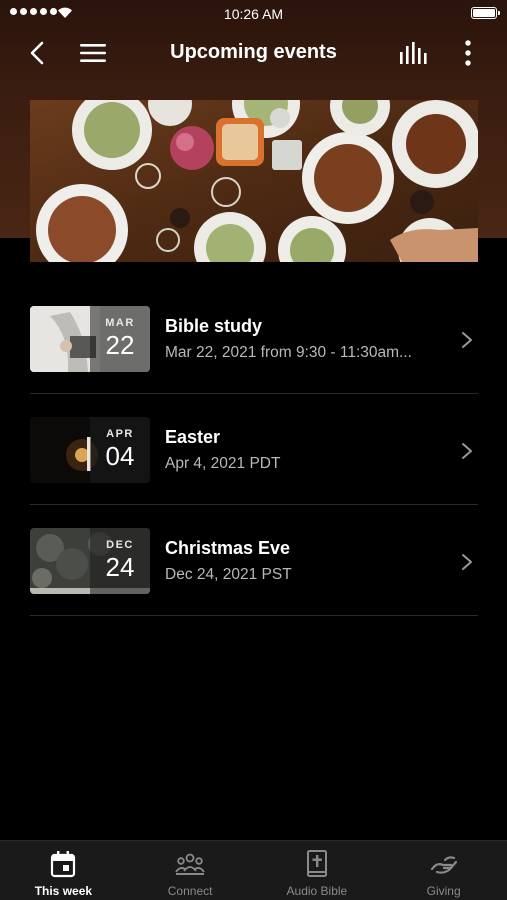  I want to click on equalizer-bars-icon, so click(414, 53).